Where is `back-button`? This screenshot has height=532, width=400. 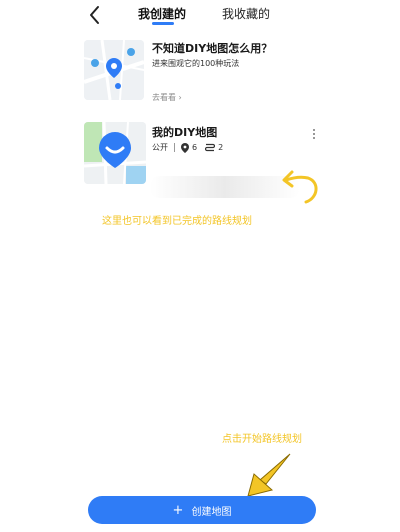
back-button is located at coordinates (96, 15).